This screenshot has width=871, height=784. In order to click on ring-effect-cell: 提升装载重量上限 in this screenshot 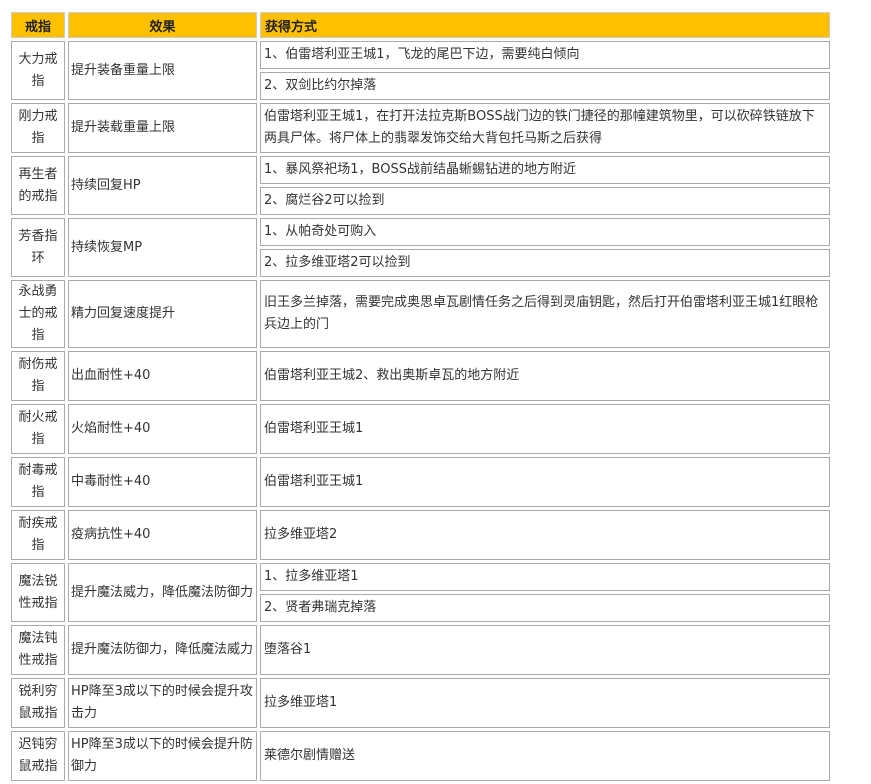, I will do `click(162, 128)`.